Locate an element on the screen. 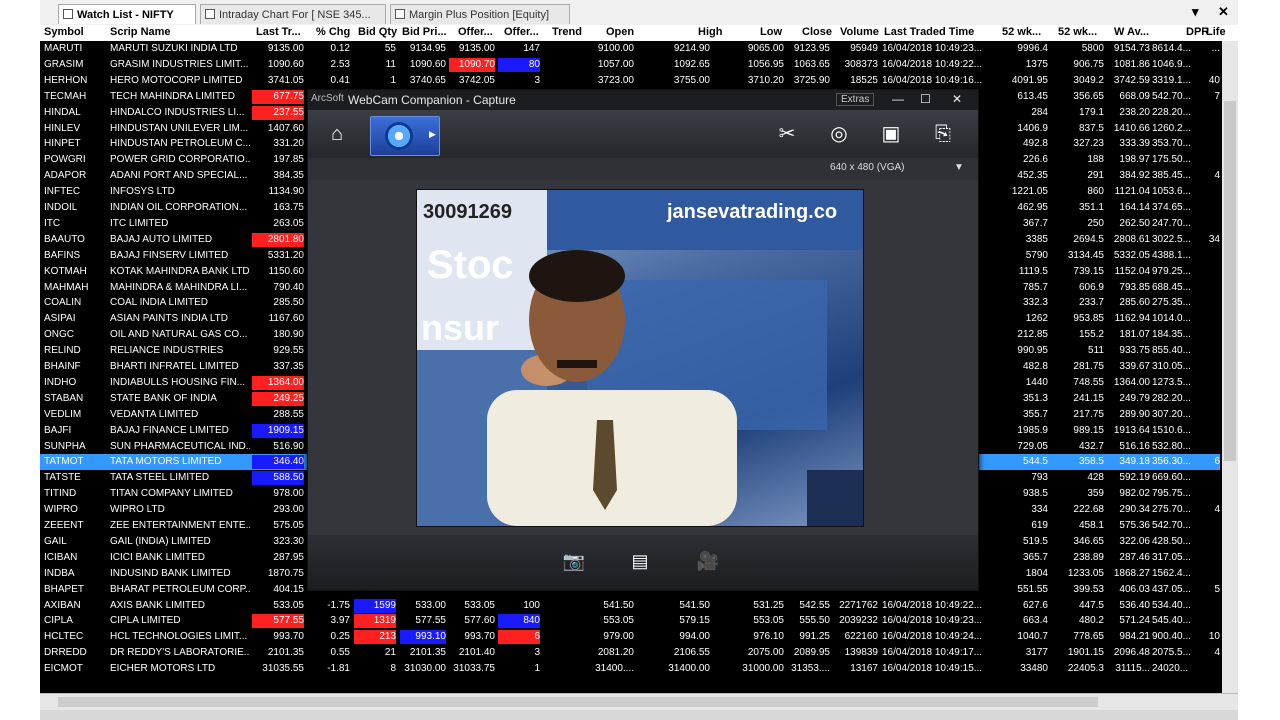  vertical-scrollbar is located at coordinates (1230, 367).